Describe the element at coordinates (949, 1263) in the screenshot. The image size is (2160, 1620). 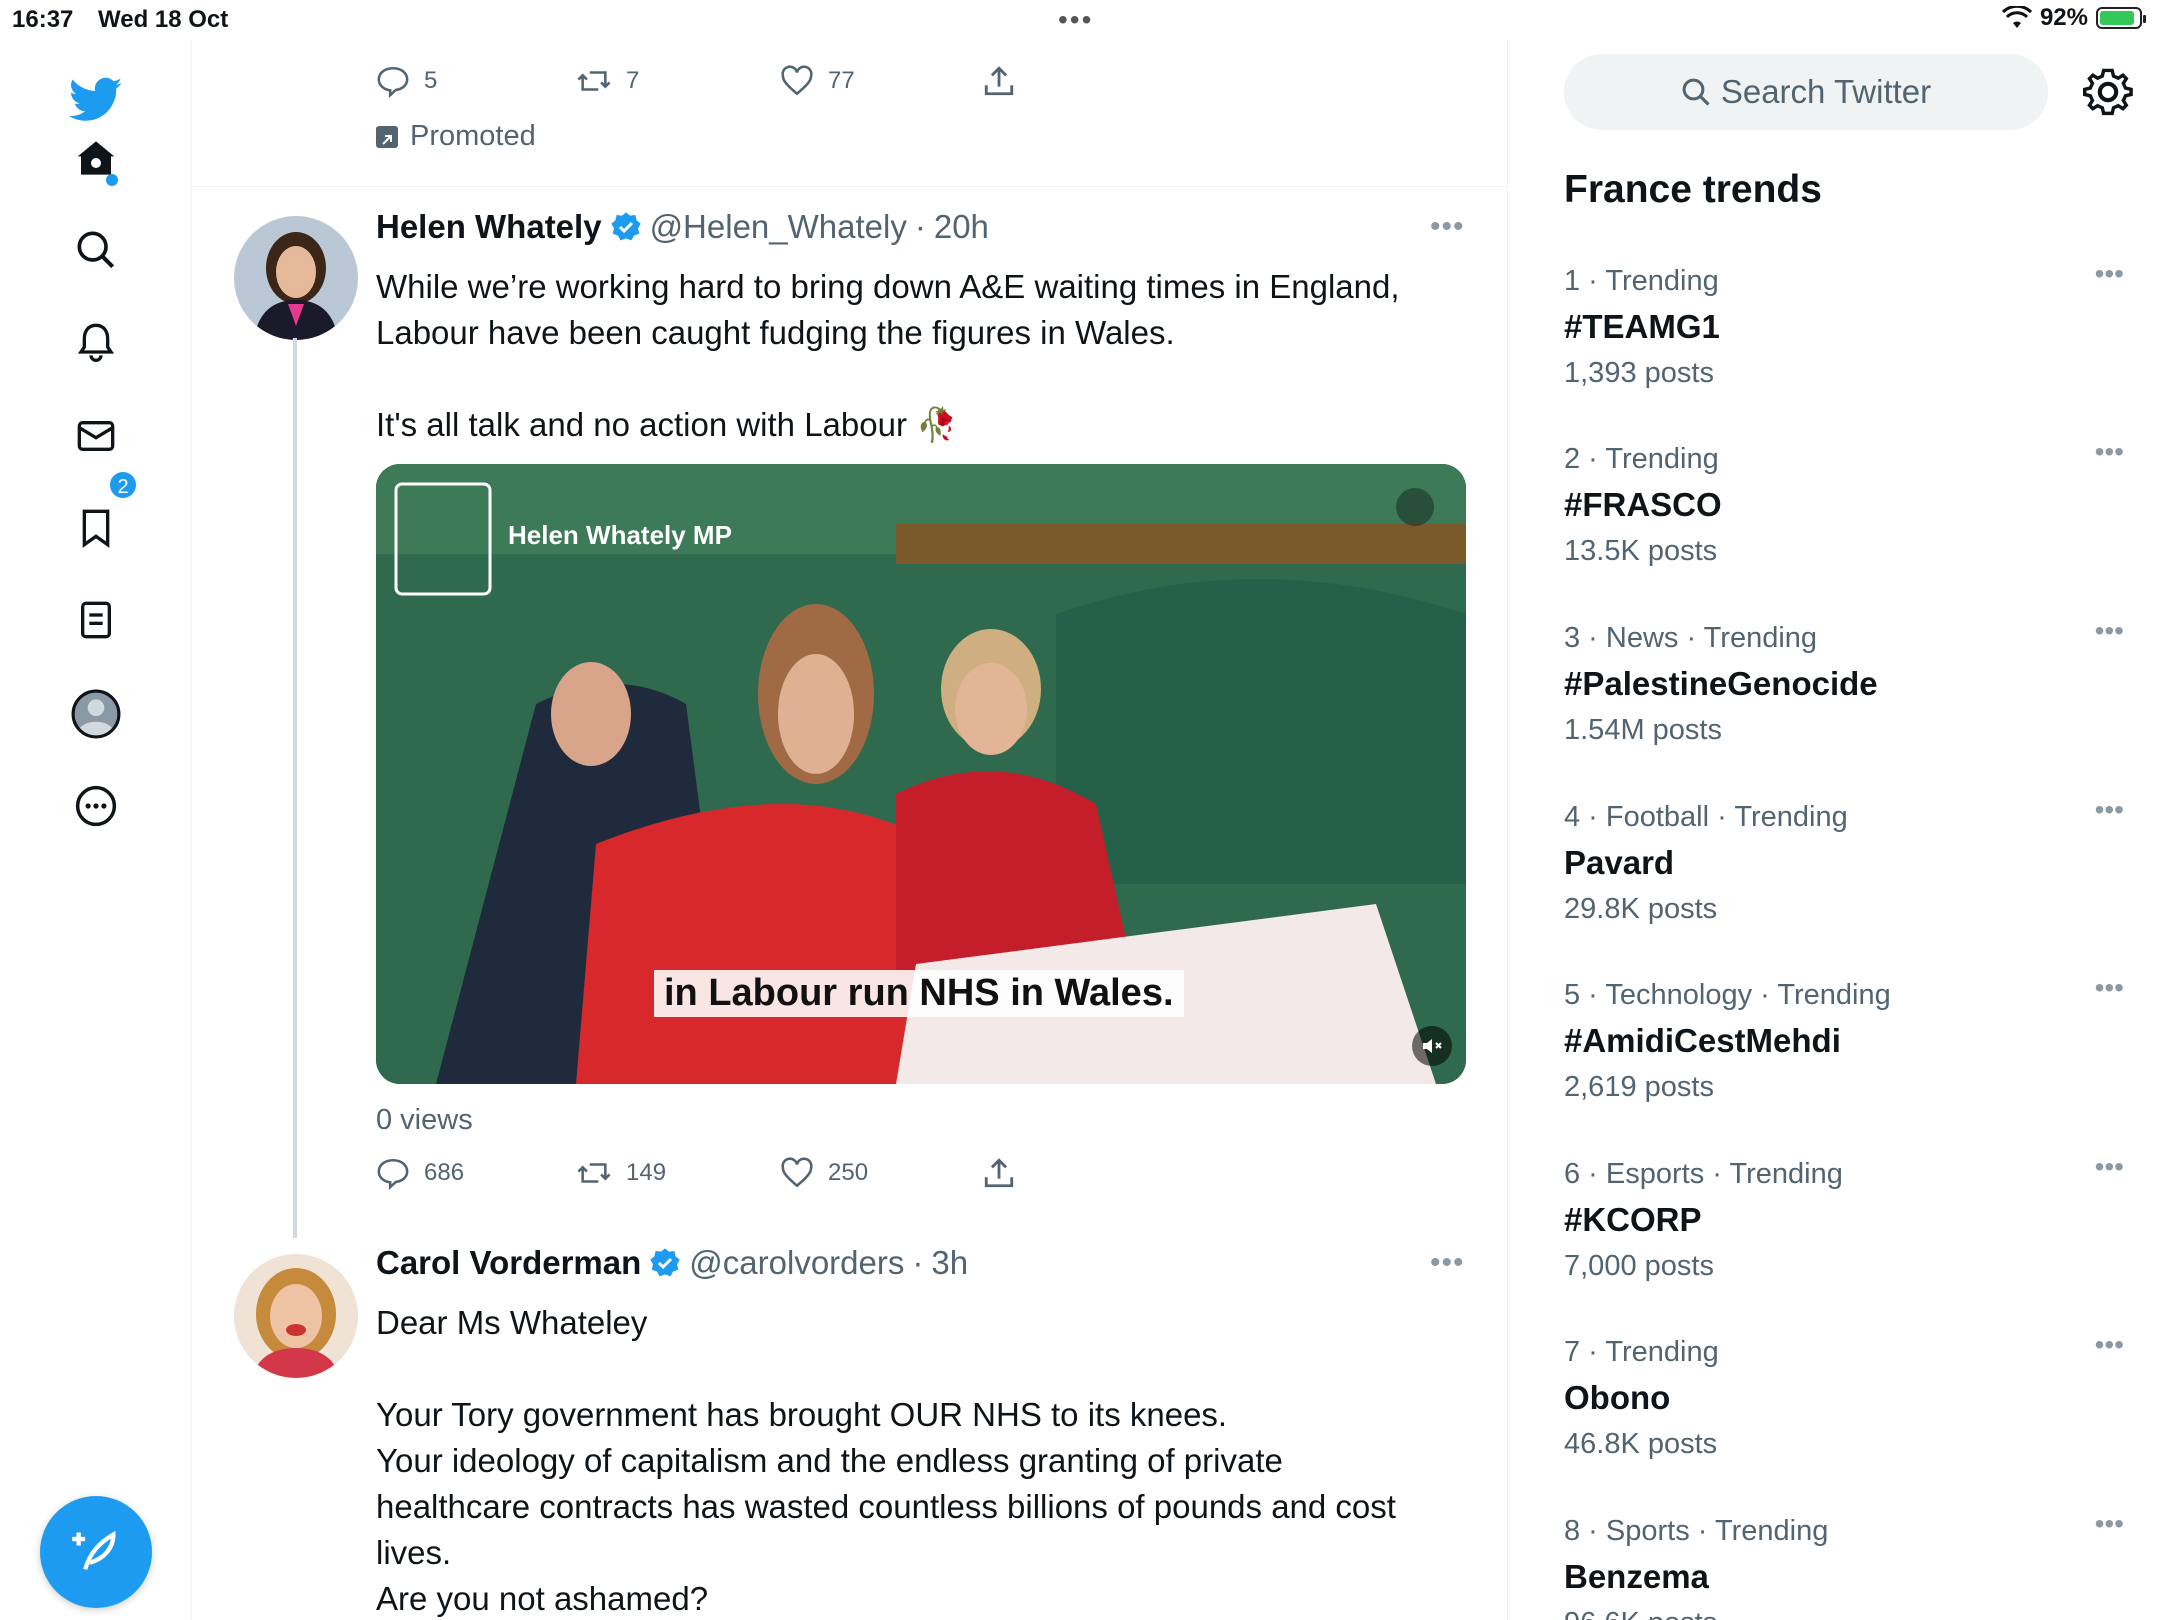
I see `tweet-time: 3h` at that location.